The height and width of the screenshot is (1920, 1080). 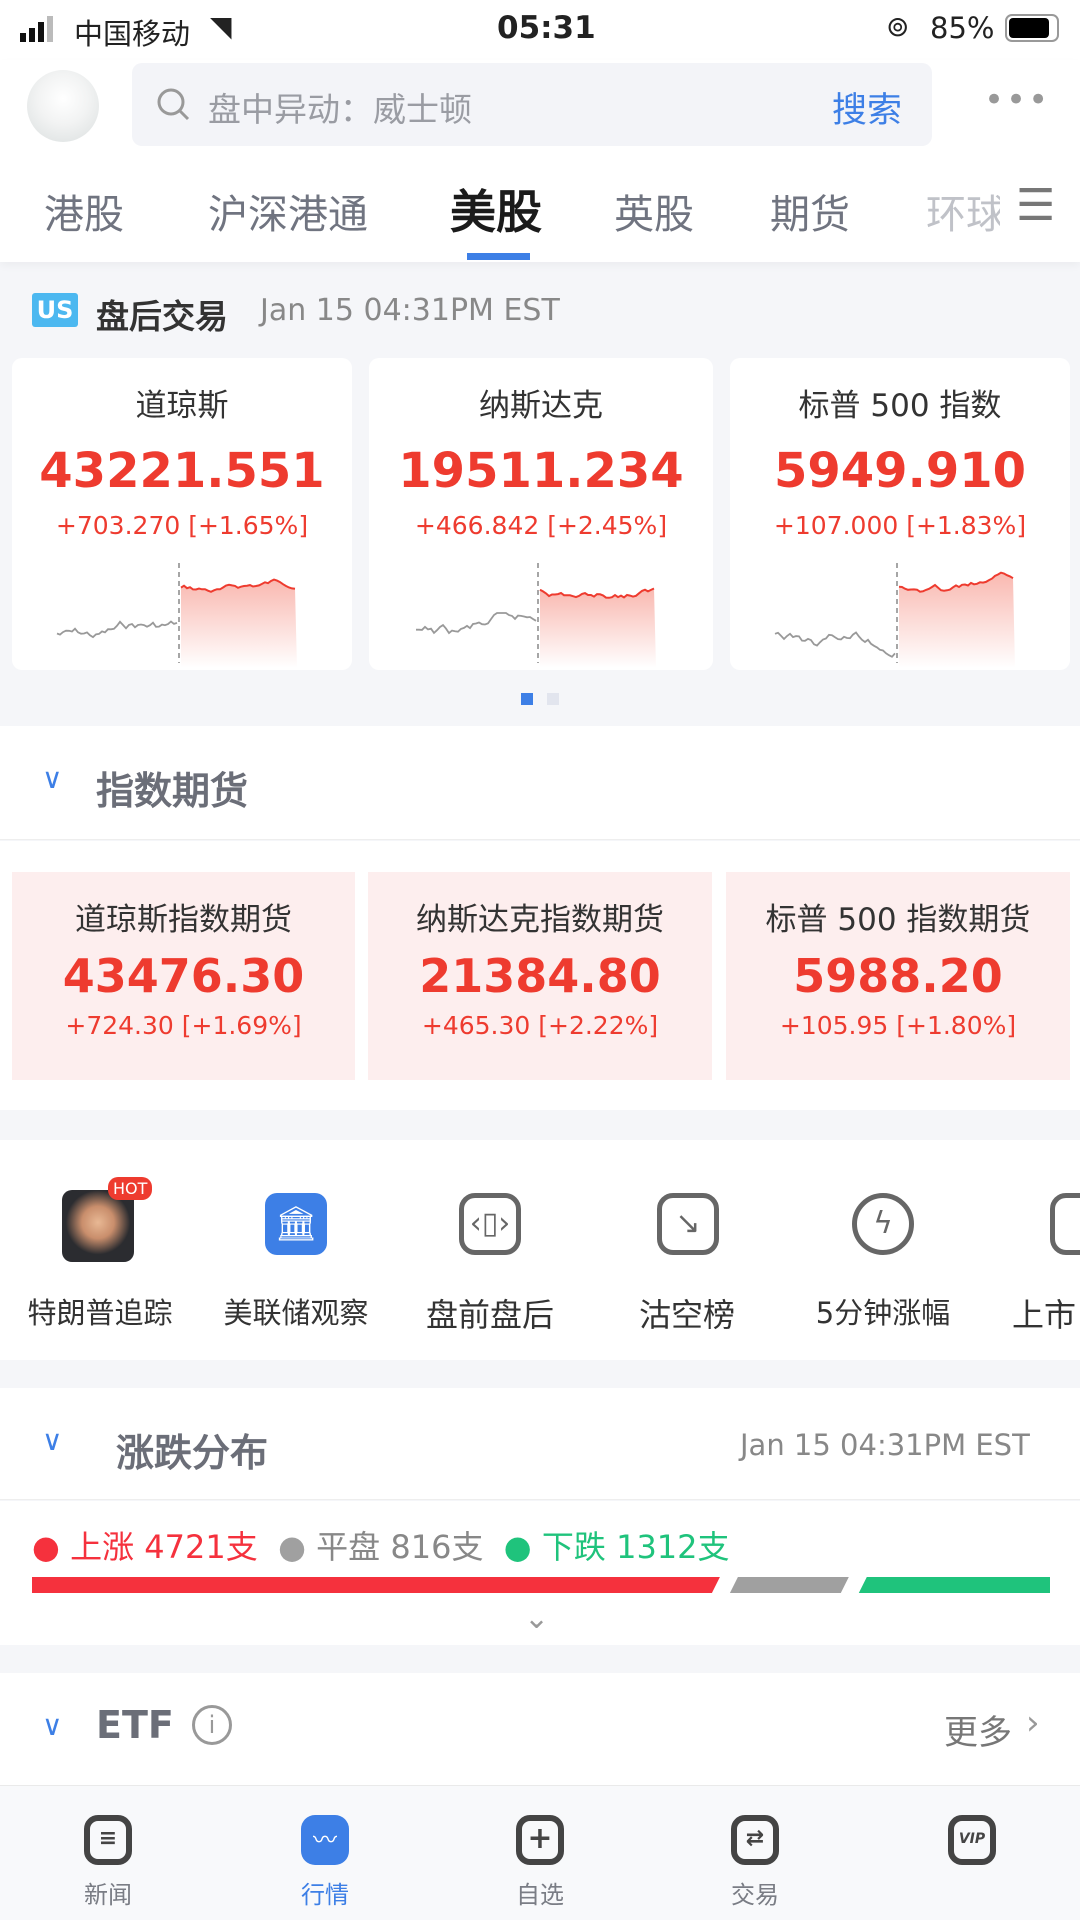 I want to click on etf-header: ∨ ETF i 更多 ›, so click(x=540, y=1729).